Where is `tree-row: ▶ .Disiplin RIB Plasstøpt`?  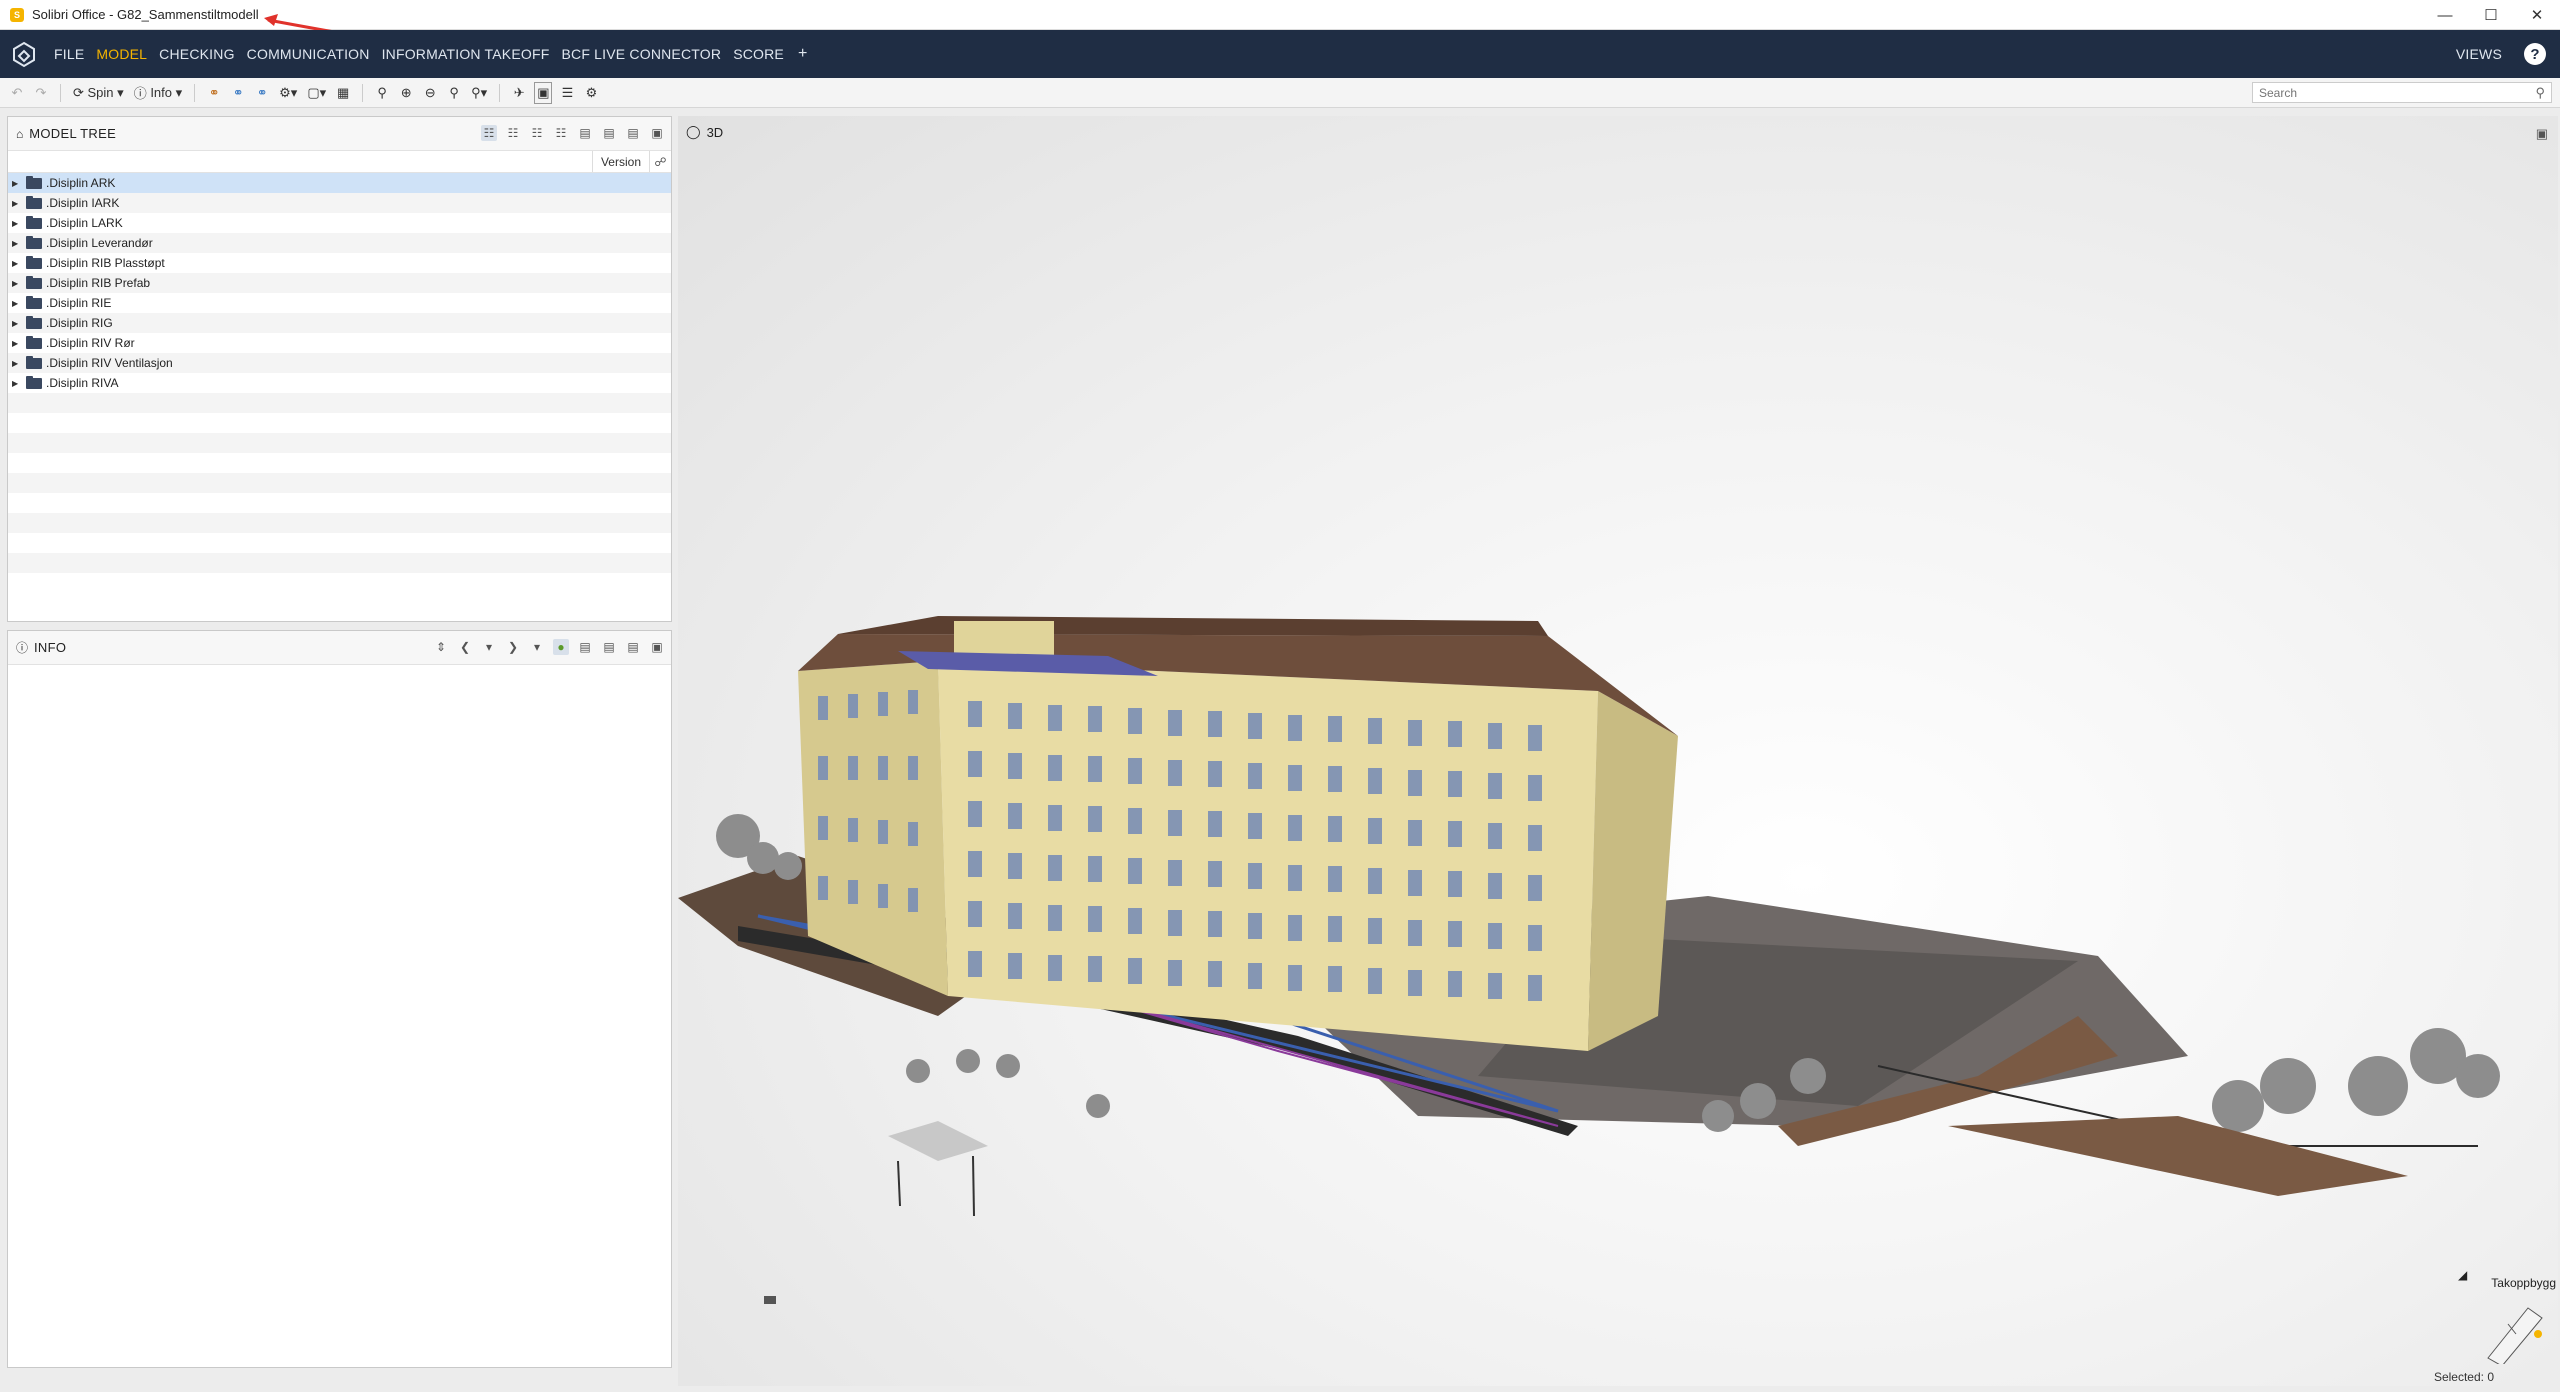
tree-row: ▶ .Disiplin RIB Plasstøpt is located at coordinates (339, 263).